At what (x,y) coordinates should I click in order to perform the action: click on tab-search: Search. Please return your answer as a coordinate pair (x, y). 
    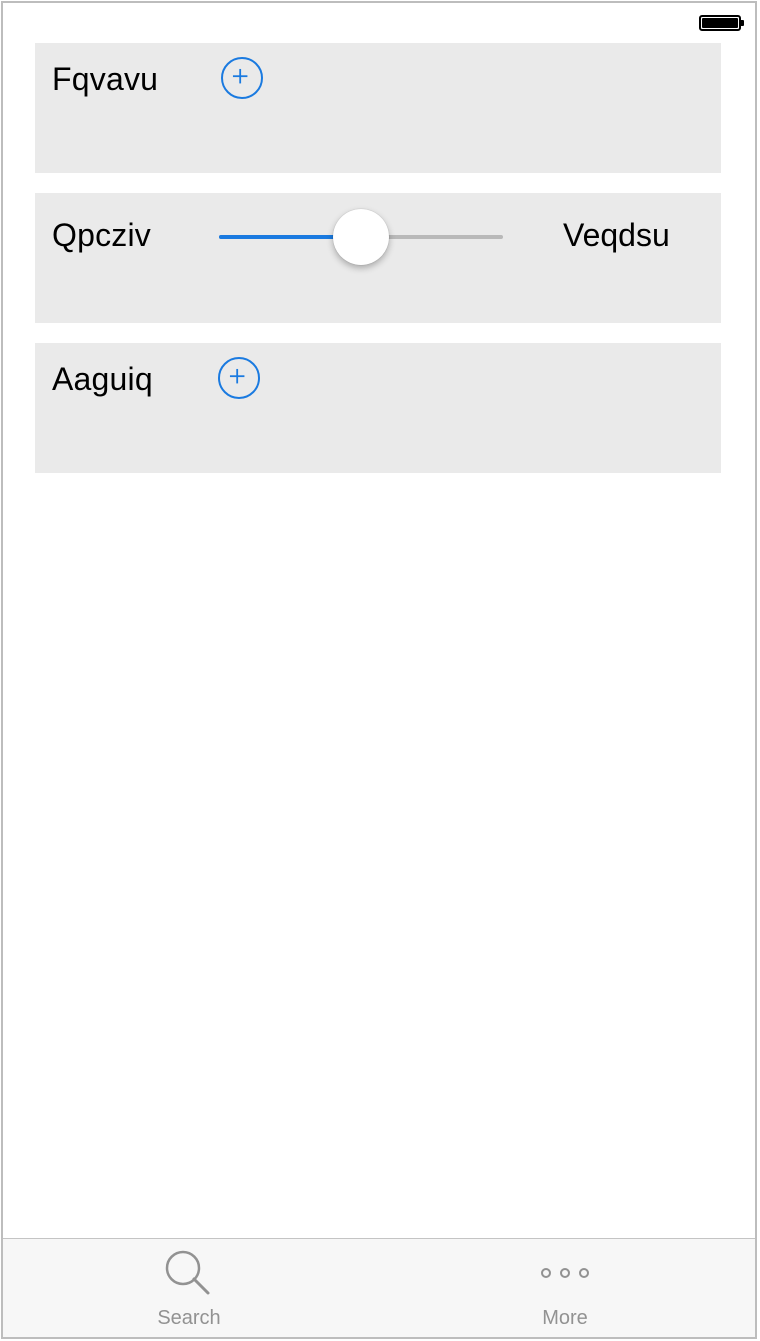
    Looking at the image, I should click on (189, 1288).